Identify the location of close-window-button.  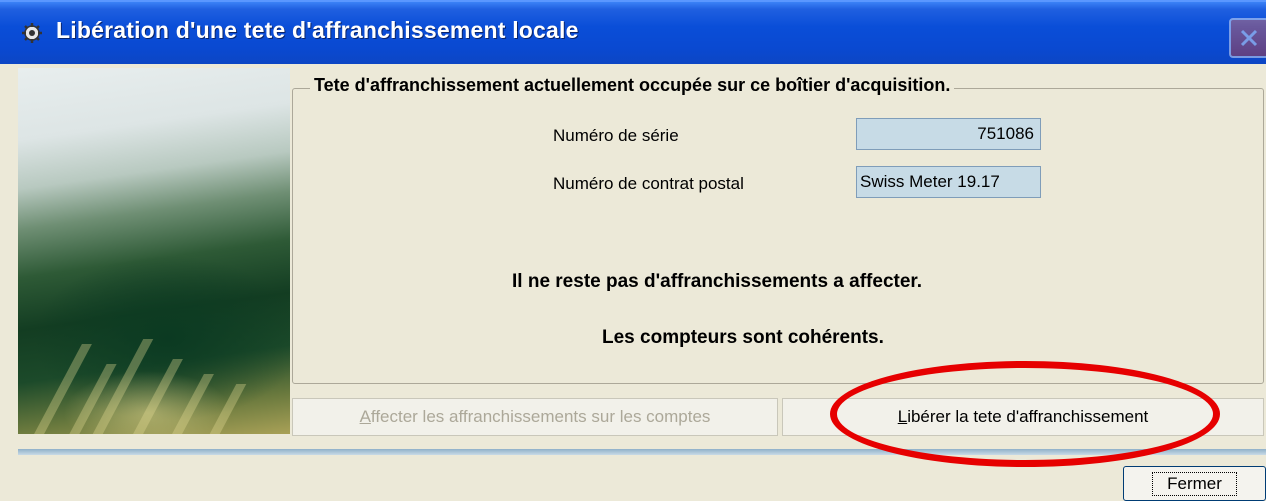
(1247, 38).